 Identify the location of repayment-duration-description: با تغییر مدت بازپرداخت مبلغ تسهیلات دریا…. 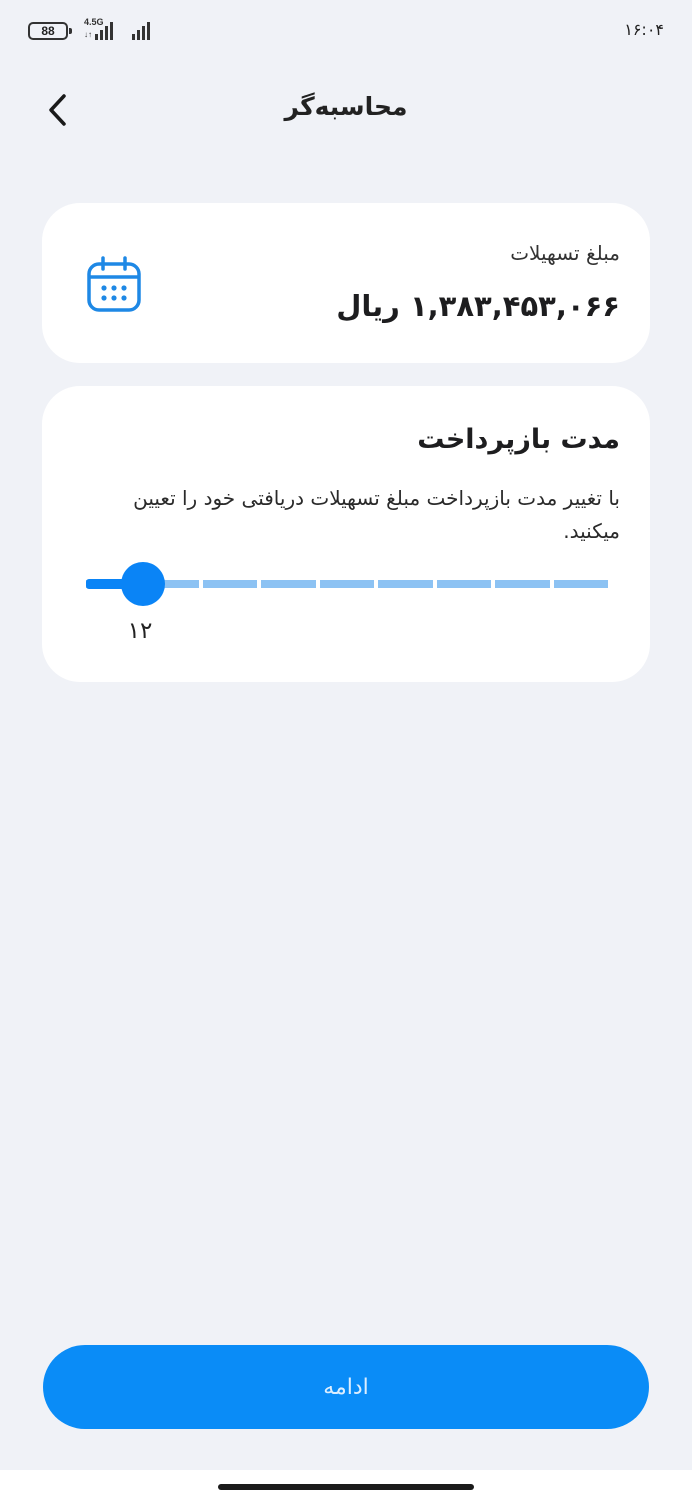
(376, 514).